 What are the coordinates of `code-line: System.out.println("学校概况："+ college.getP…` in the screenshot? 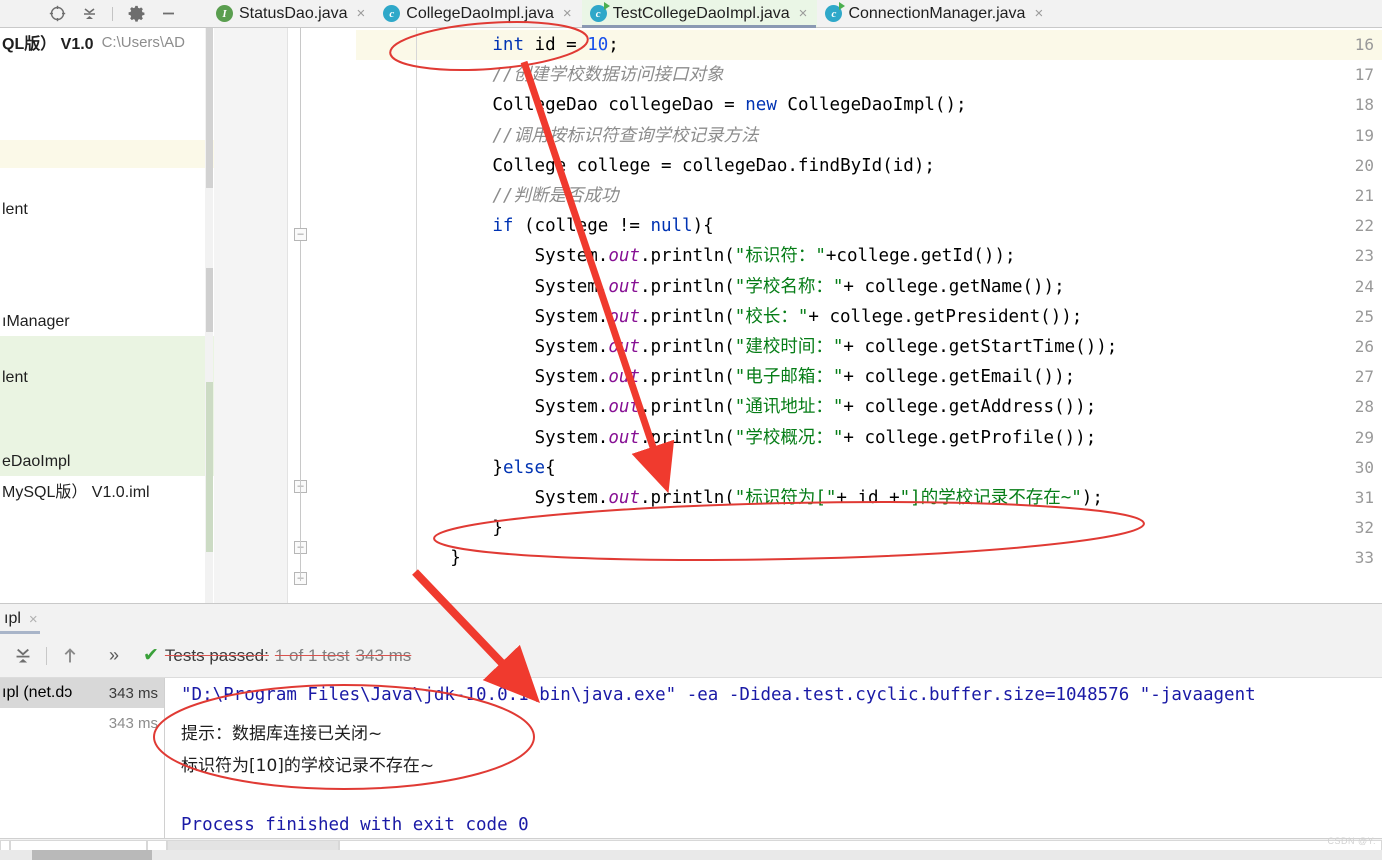 It's located at (816, 438).